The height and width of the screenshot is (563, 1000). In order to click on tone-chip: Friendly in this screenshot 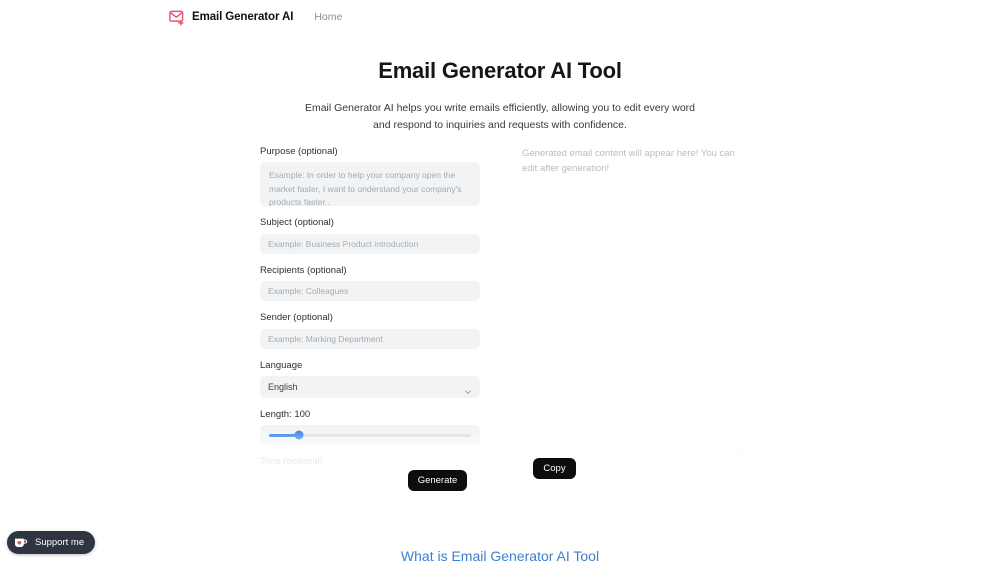, I will do `click(342, 484)`.